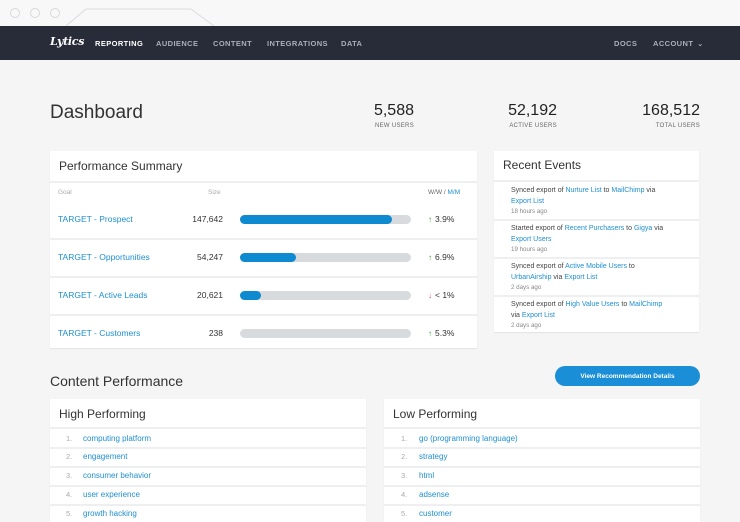 The height and width of the screenshot is (522, 740). I want to click on goal-link: TARGET - Customers, so click(99, 333).